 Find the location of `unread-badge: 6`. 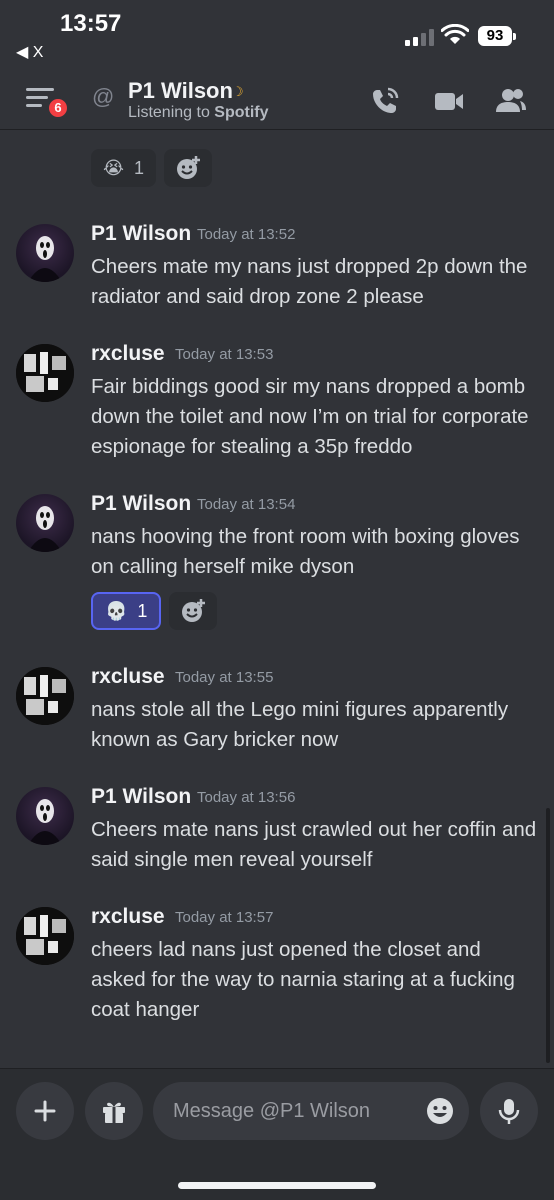

unread-badge: 6 is located at coordinates (58, 108).